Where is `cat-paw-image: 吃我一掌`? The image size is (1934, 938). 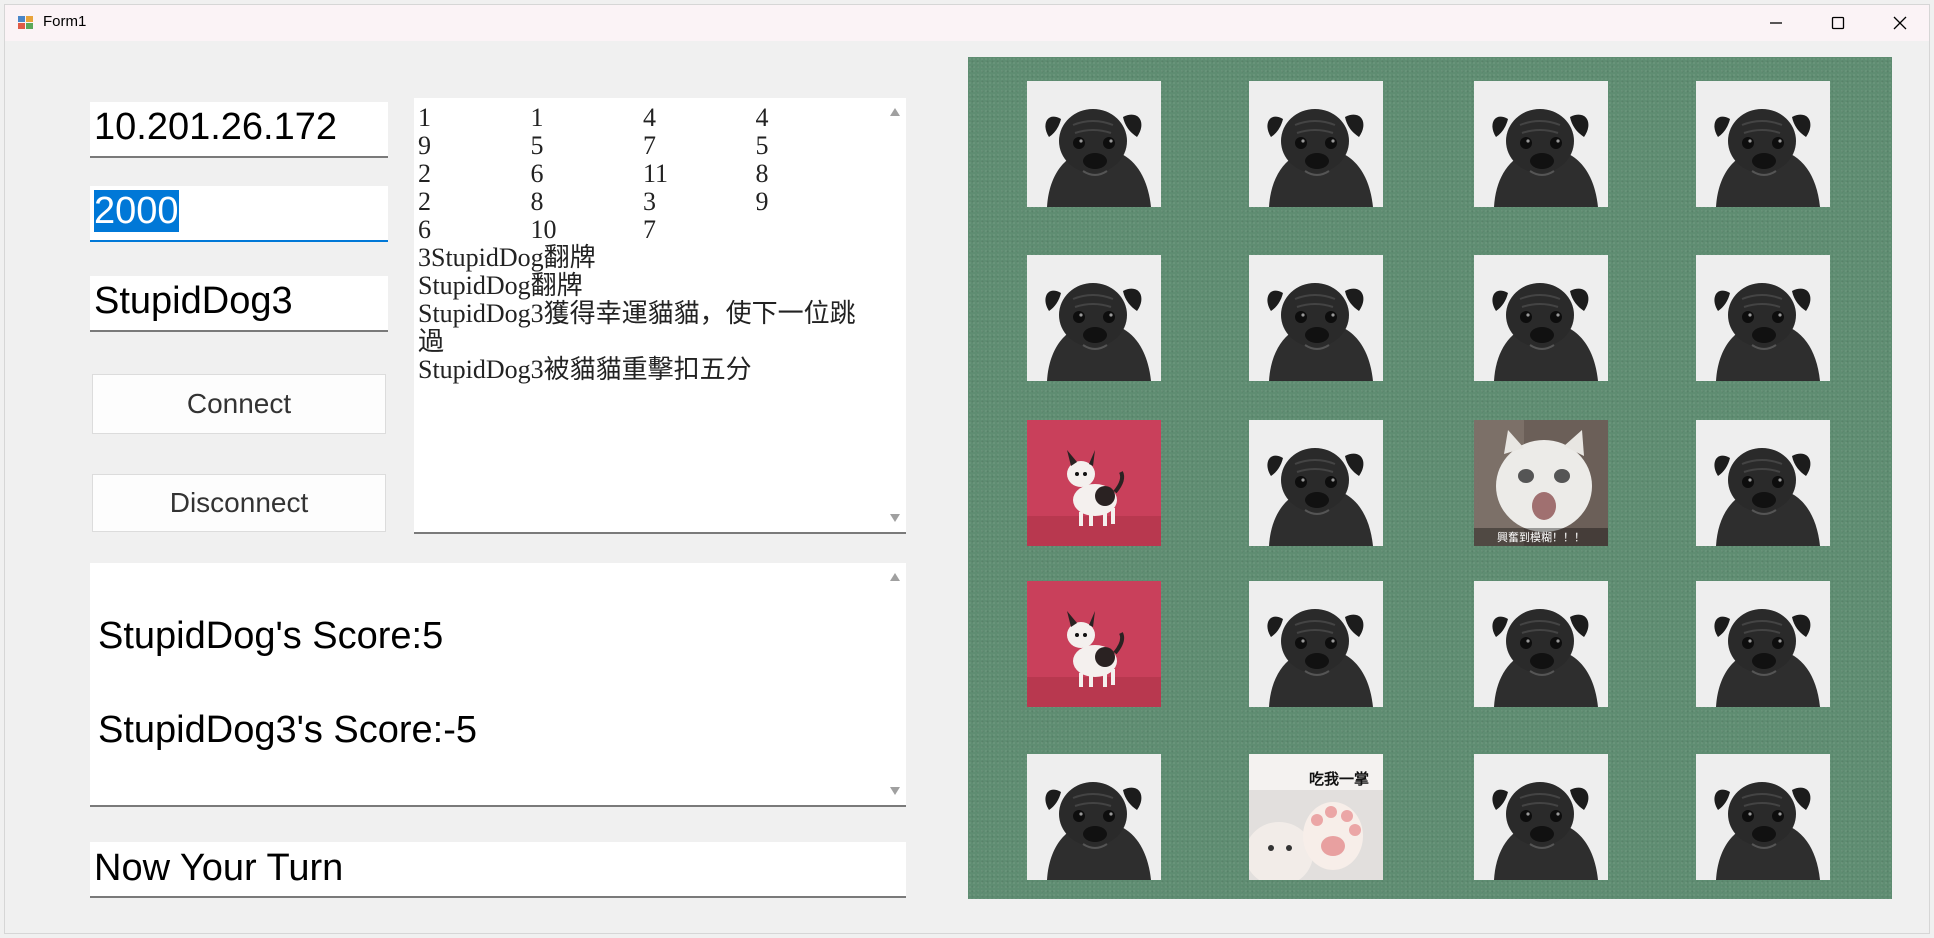 cat-paw-image: 吃我一掌 is located at coordinates (1316, 817).